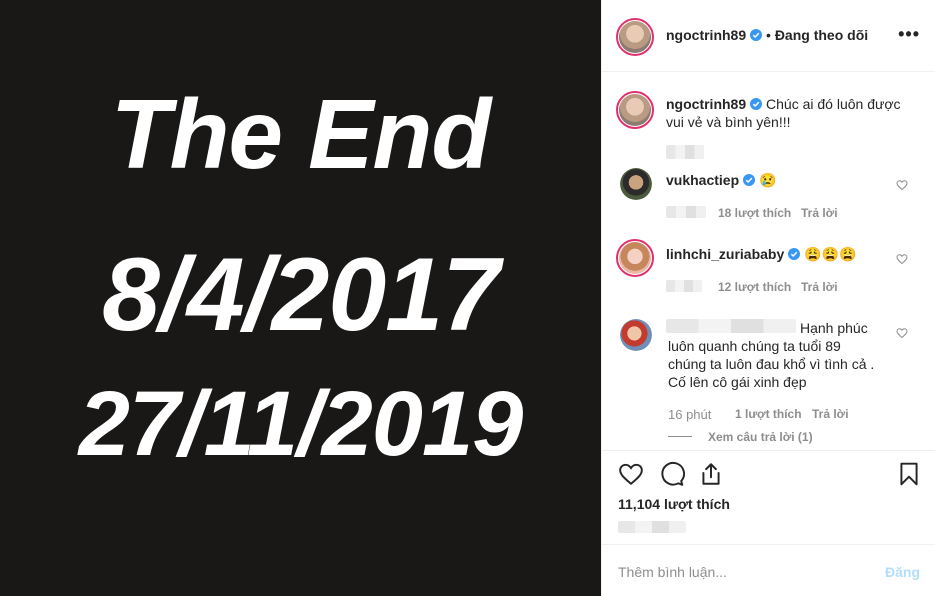 The height and width of the screenshot is (596, 935). What do you see at coordinates (689, 414) in the screenshot?
I see `comment-time: 16 phút` at bounding box center [689, 414].